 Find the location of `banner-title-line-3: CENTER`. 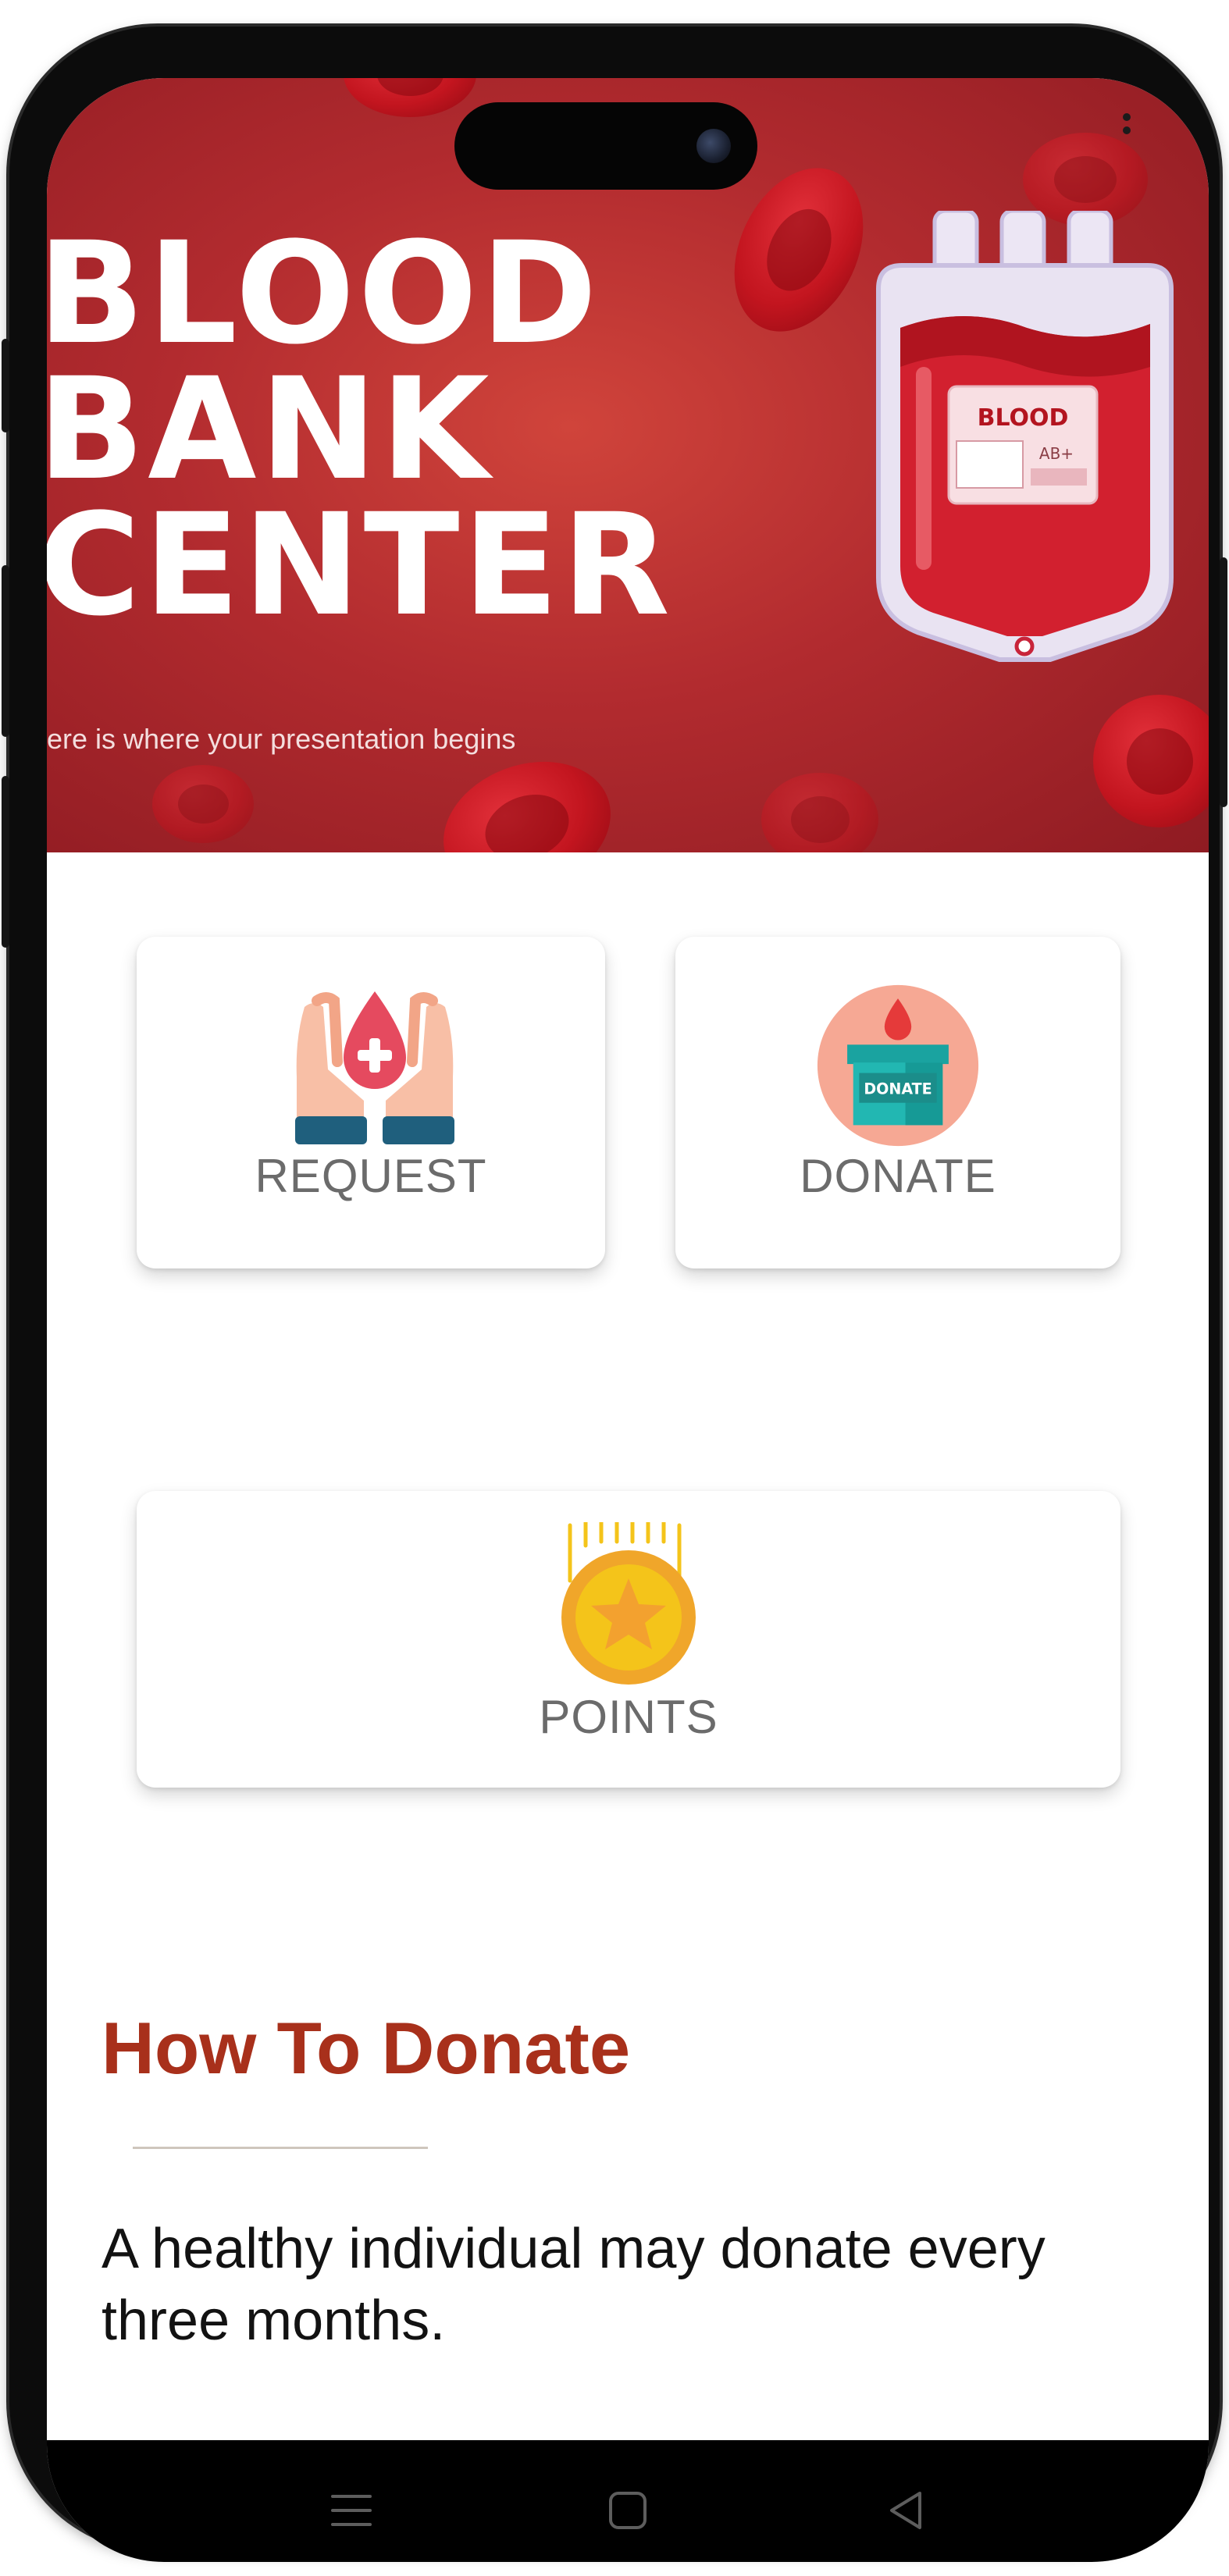

banner-title-line-3: CENTER is located at coordinates (360, 565).